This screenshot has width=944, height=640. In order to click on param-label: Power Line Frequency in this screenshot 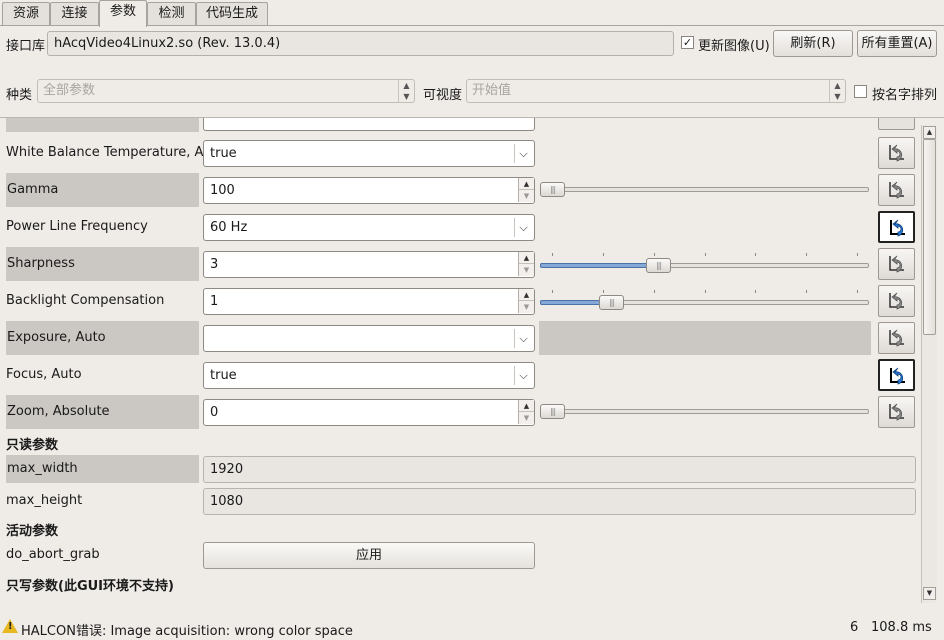, I will do `click(77, 226)`.